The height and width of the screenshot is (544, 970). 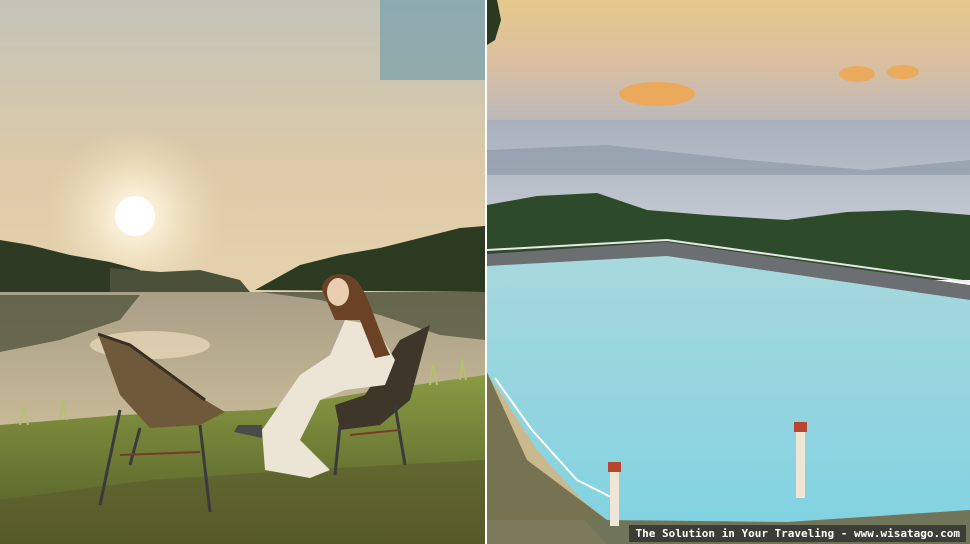 I want to click on sun, so click(x=135, y=216).